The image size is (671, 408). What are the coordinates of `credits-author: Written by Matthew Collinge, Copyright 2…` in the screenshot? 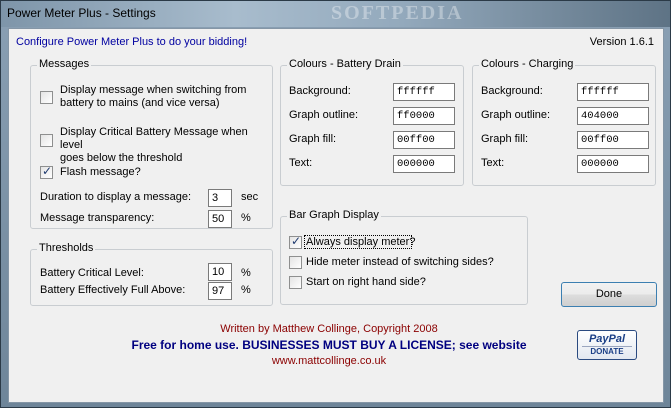 It's located at (329, 329).